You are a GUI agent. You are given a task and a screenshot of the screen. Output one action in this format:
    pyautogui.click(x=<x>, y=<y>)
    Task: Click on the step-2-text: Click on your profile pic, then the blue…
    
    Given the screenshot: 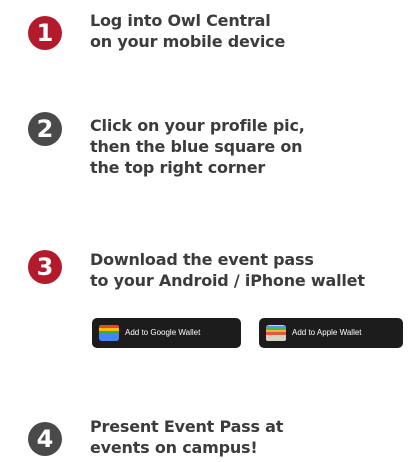 What is the action you would take?
    pyautogui.click(x=197, y=146)
    